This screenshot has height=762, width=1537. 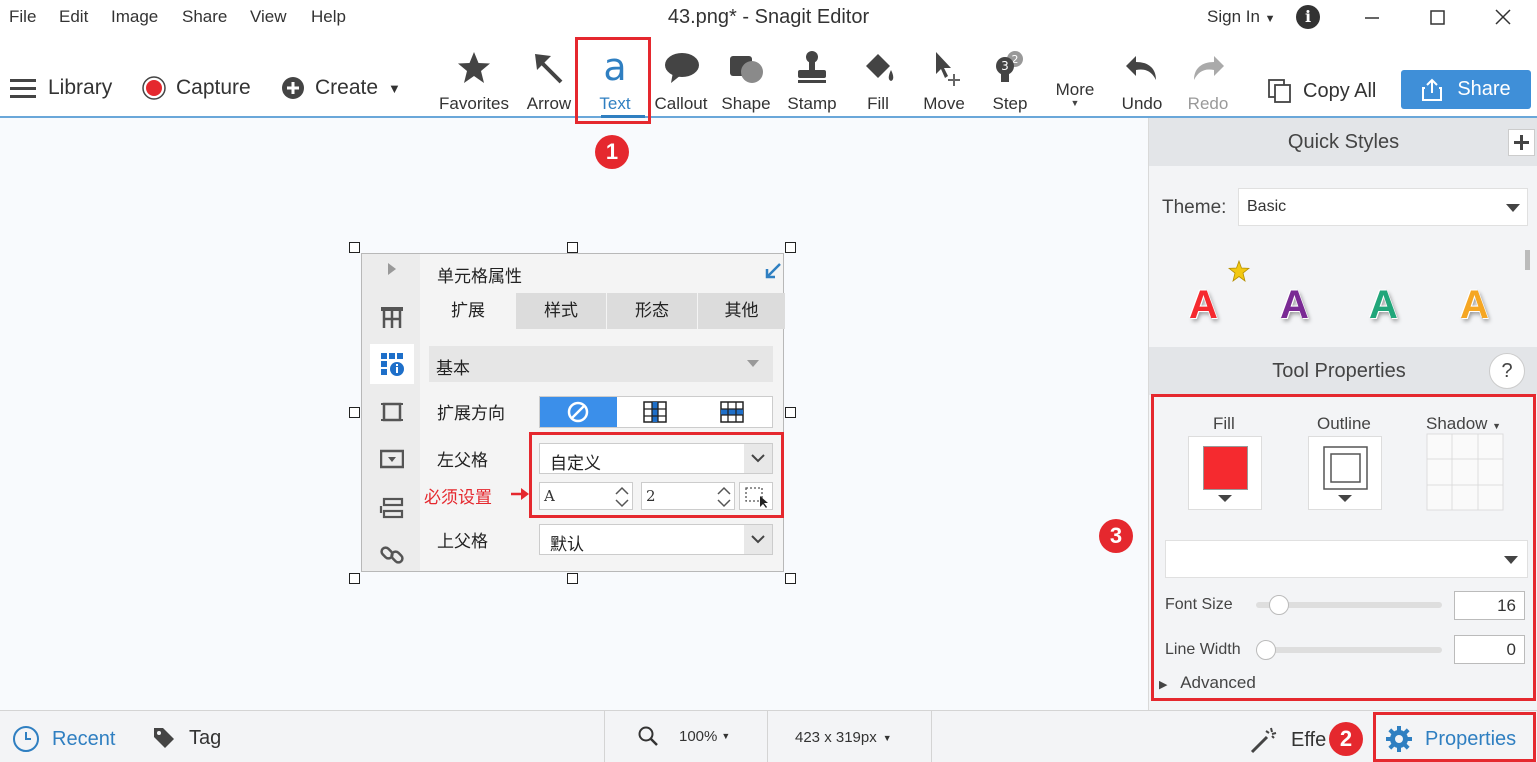 I want to click on scrollbar-thumb, so click(x=1527, y=260).